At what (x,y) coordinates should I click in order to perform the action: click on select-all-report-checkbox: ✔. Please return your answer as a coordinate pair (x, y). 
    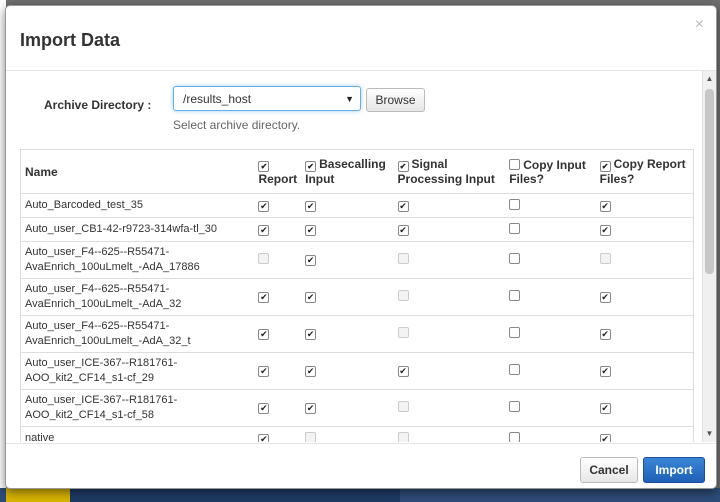
    Looking at the image, I should click on (264, 166).